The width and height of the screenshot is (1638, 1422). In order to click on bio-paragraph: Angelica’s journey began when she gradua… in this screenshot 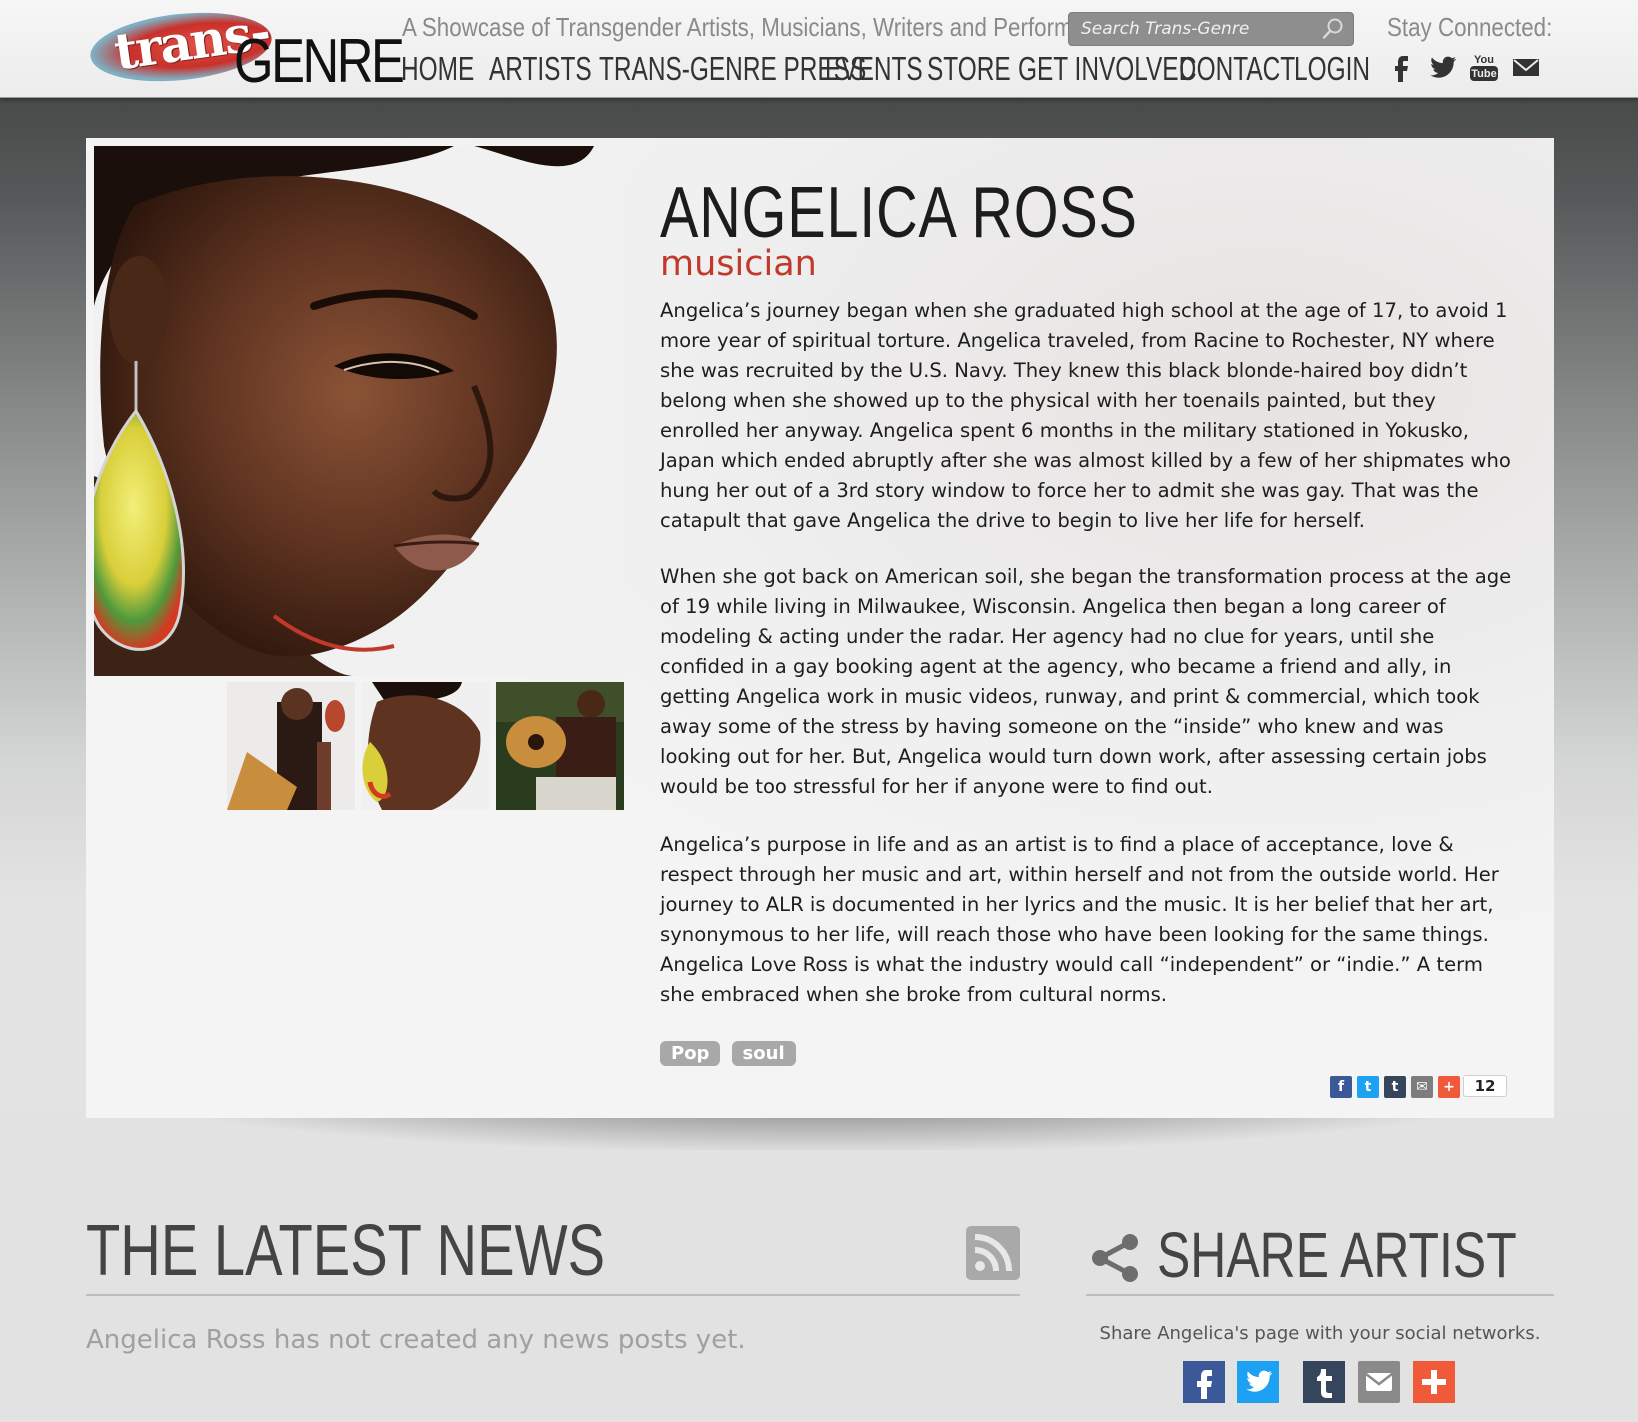, I will do `click(1085, 415)`.